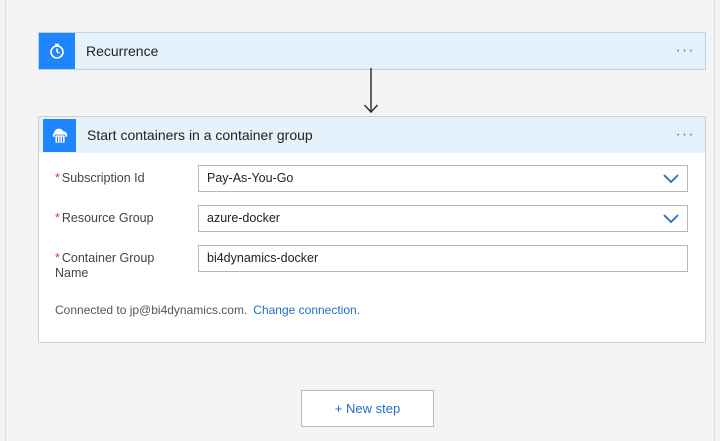  Describe the element at coordinates (105, 265) in the screenshot. I see `container-group-name-label: * Container Group Name` at that location.